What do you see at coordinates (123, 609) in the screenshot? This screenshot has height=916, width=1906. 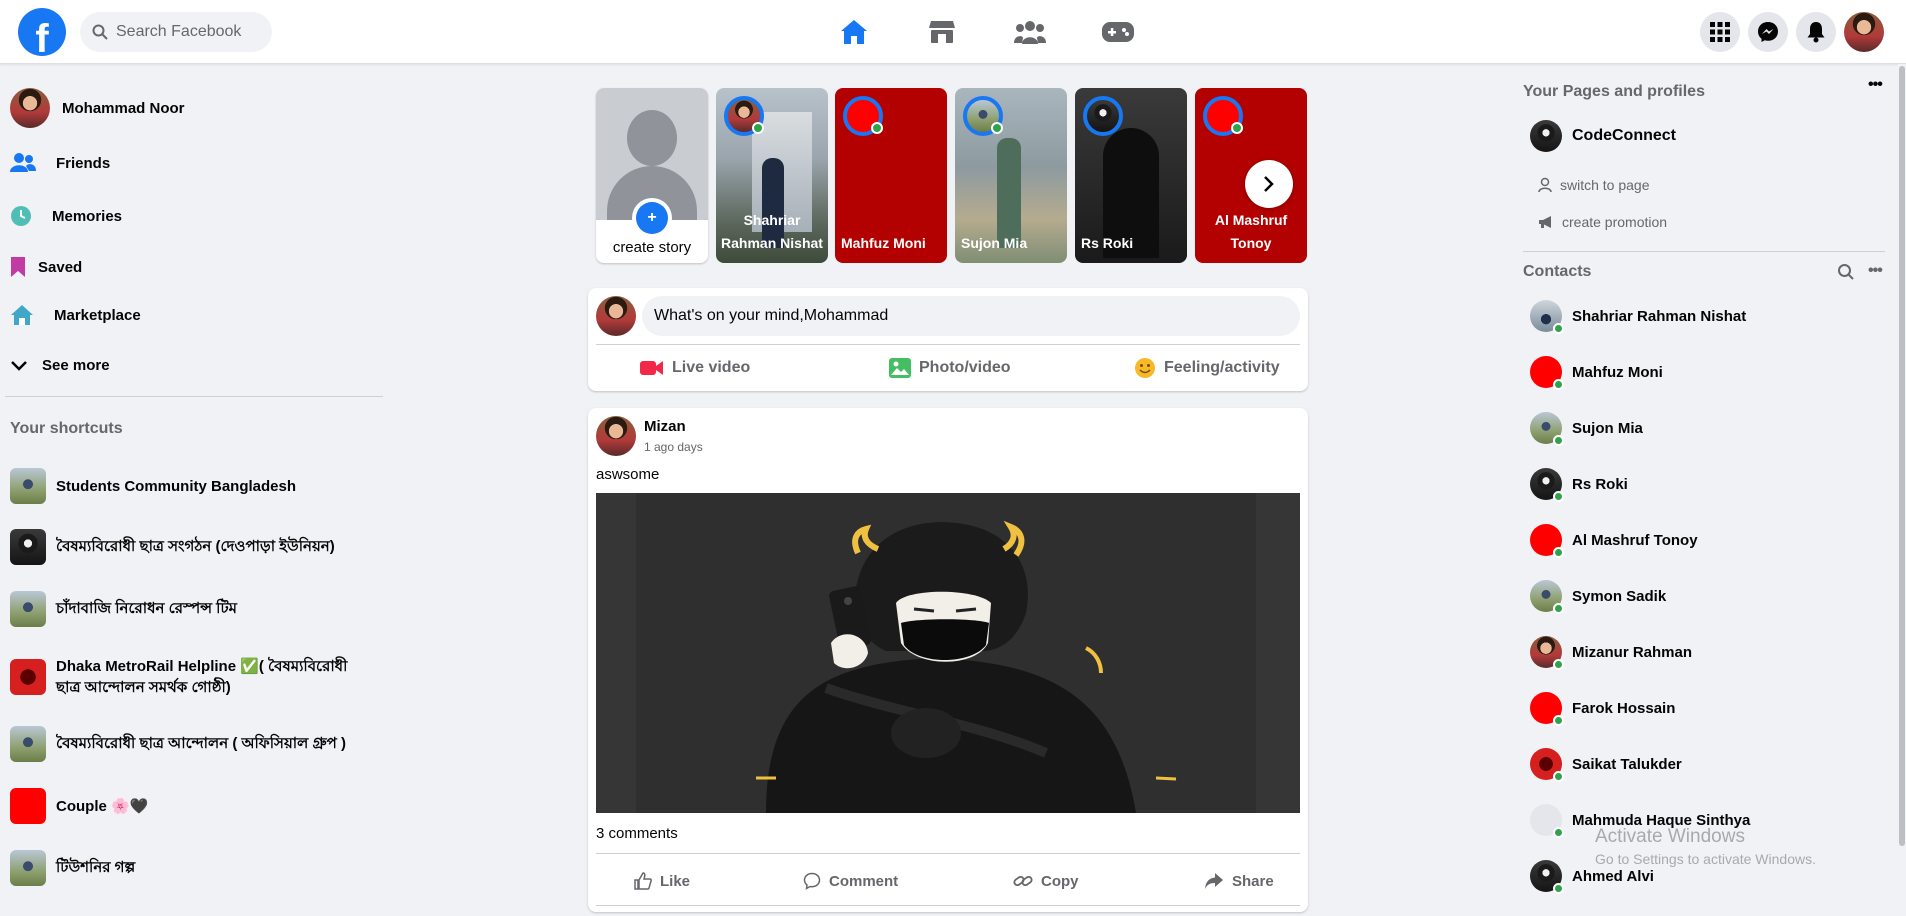 I see `shortcut-item: চাঁদাবাজি নিরোধন রেস্পন্স টিম` at bounding box center [123, 609].